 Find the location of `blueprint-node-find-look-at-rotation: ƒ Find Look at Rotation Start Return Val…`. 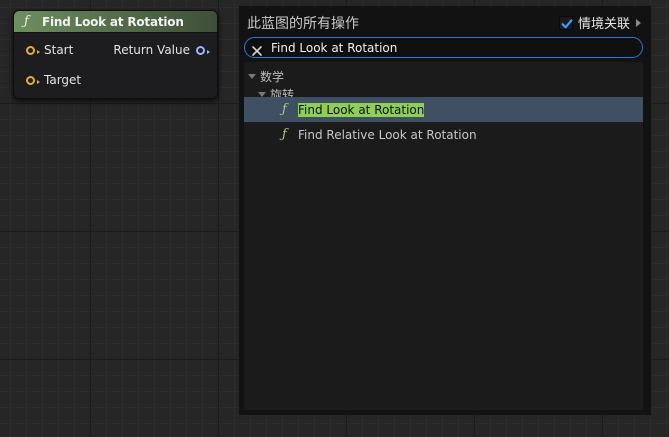

blueprint-node-find-look-at-rotation: ƒ Find Look at Rotation Start Return Val… is located at coordinates (115, 54).